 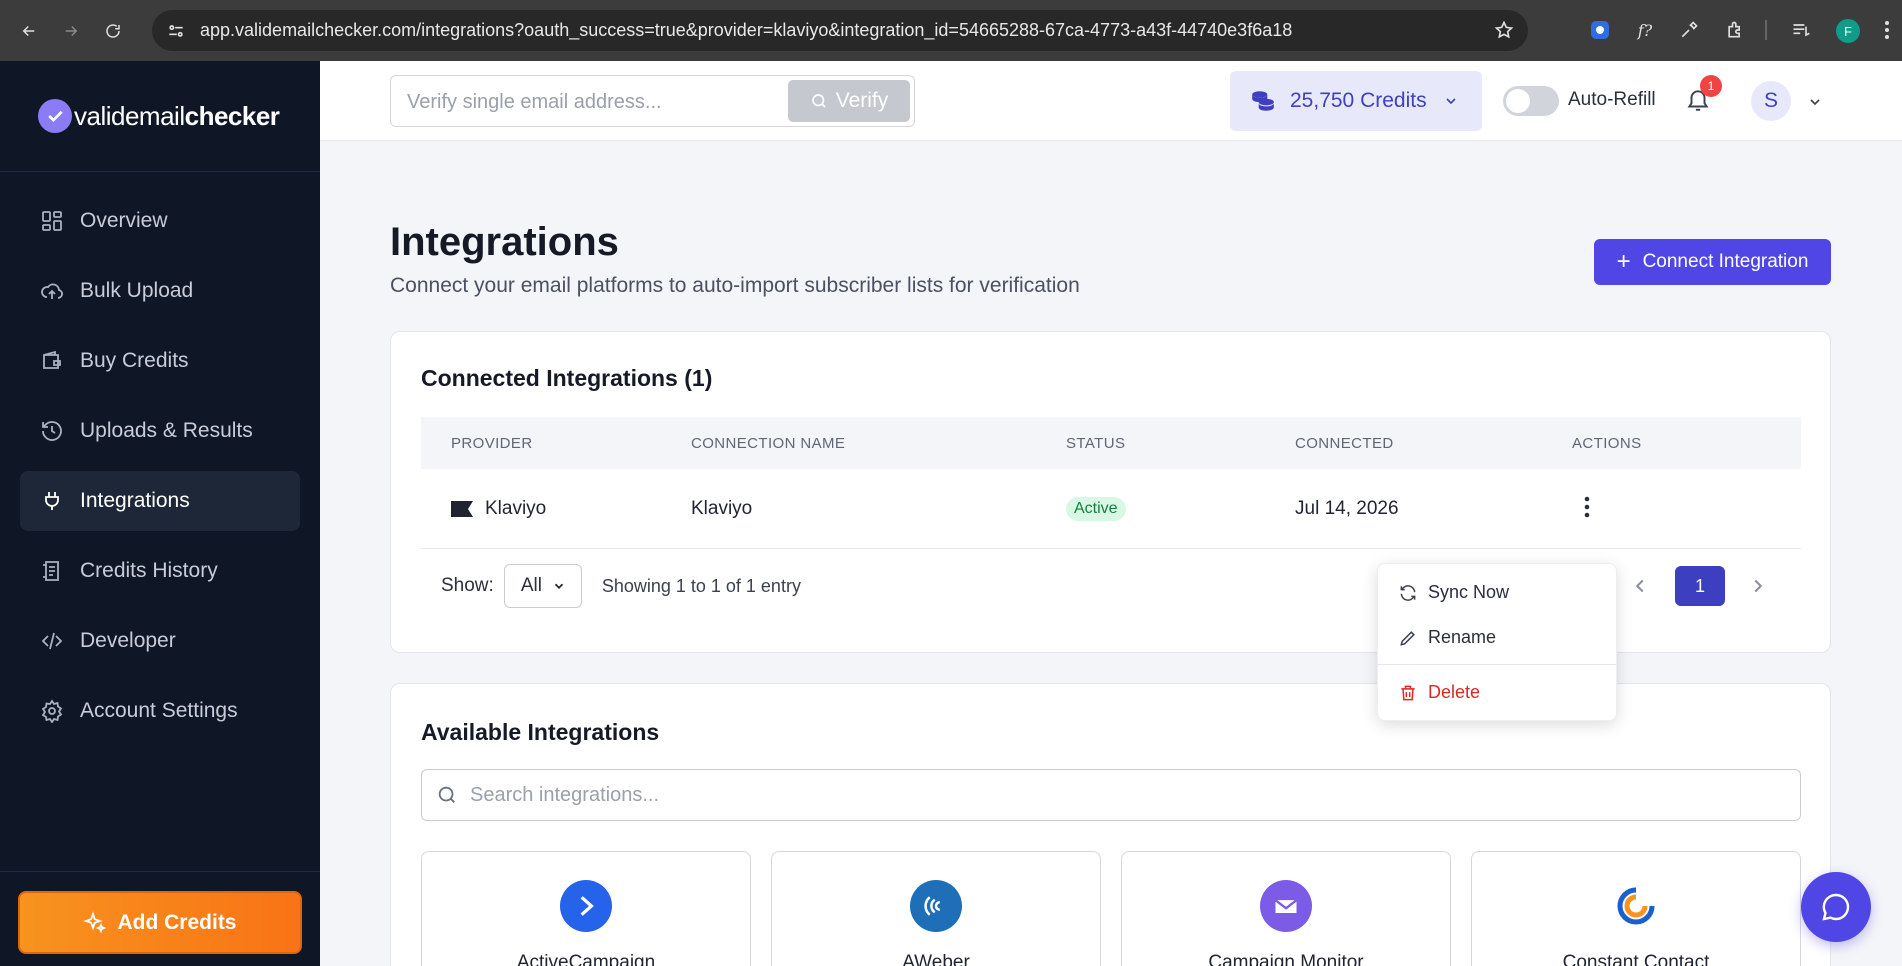 I want to click on sidebar-item-buy-credits: Buy Credits, so click(x=160, y=361).